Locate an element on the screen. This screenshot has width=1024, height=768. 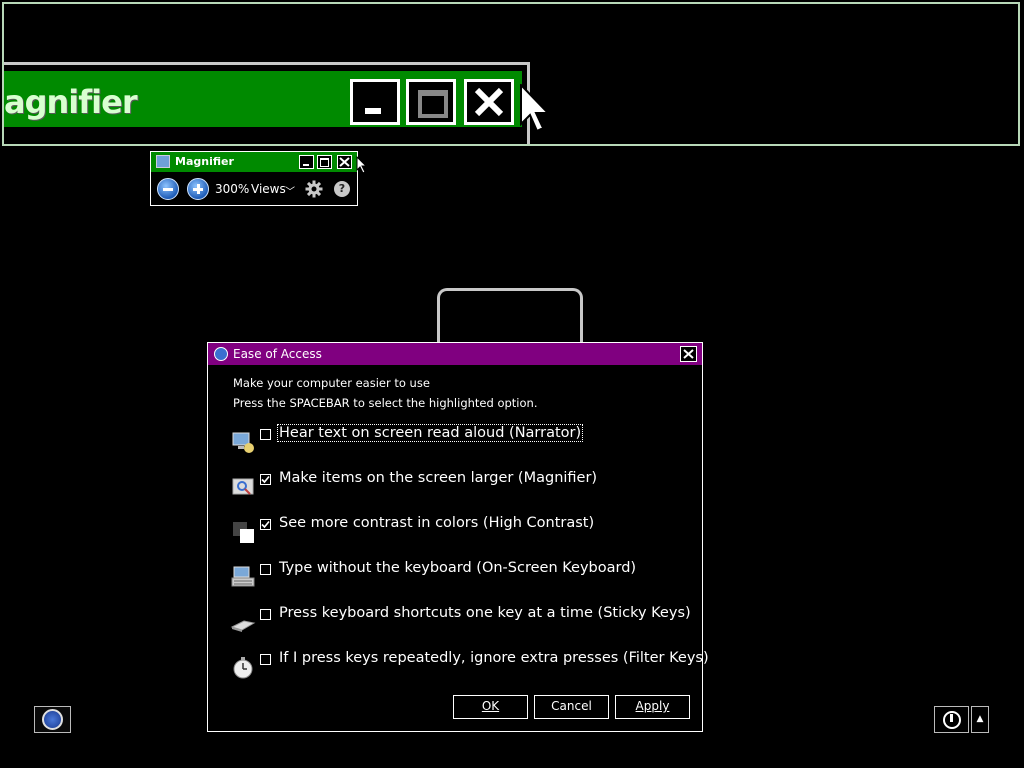
narrator-icon is located at coordinates (243, 442).